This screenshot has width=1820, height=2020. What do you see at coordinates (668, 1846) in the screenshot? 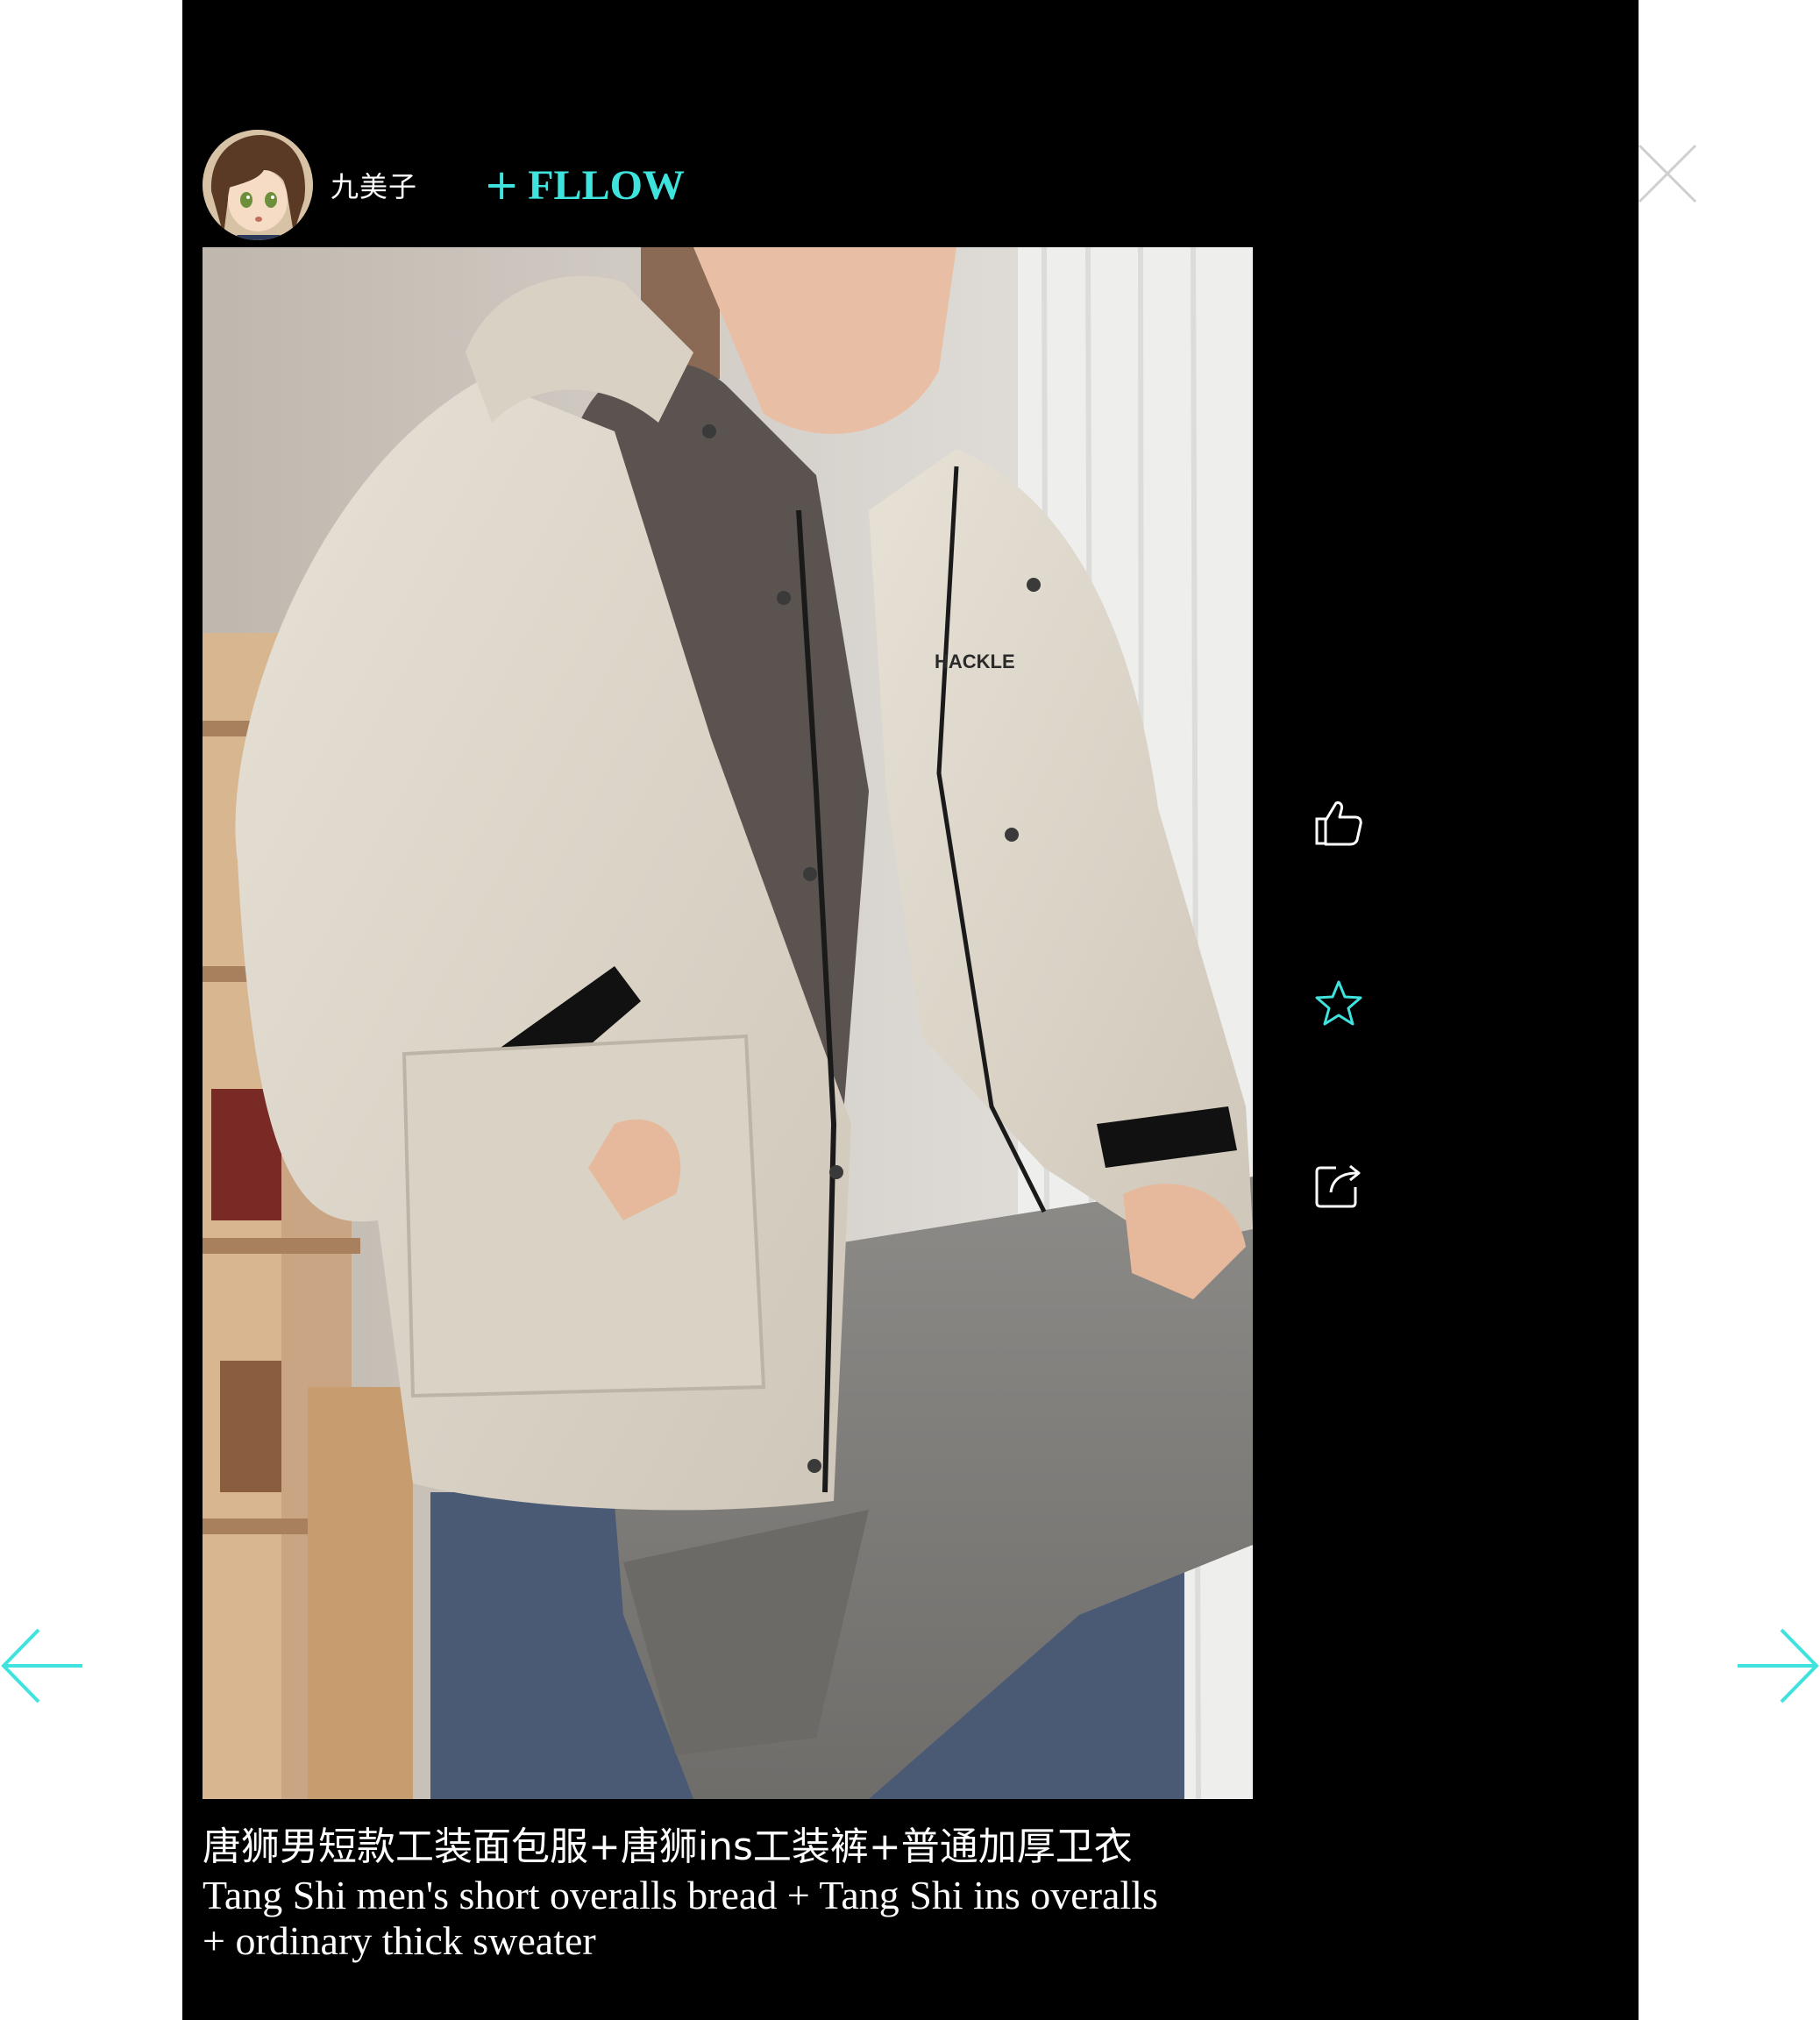
I see `caption-chinese: 唐狮男短款工装面包服+唐狮ins工装裤+普通加厚卫衣` at bounding box center [668, 1846].